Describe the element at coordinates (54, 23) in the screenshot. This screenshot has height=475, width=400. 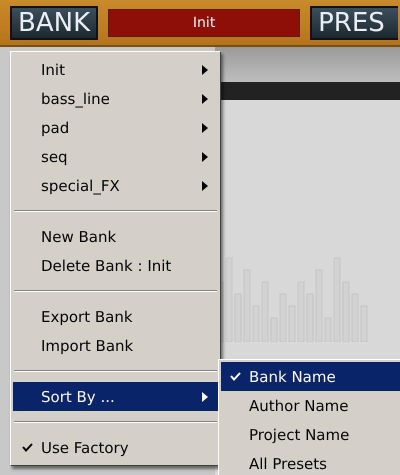
I see `bank-button: BANK` at that location.